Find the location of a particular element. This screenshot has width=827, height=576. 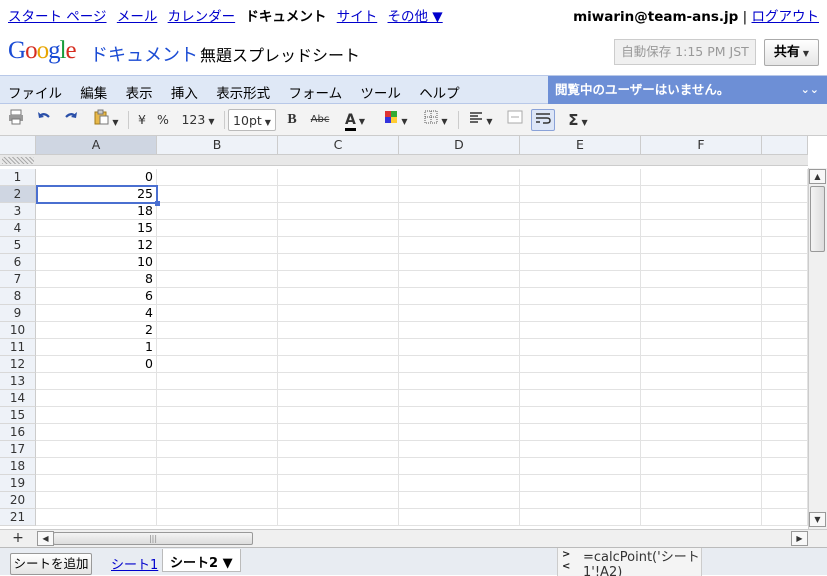

cell-a16 is located at coordinates (96, 432).